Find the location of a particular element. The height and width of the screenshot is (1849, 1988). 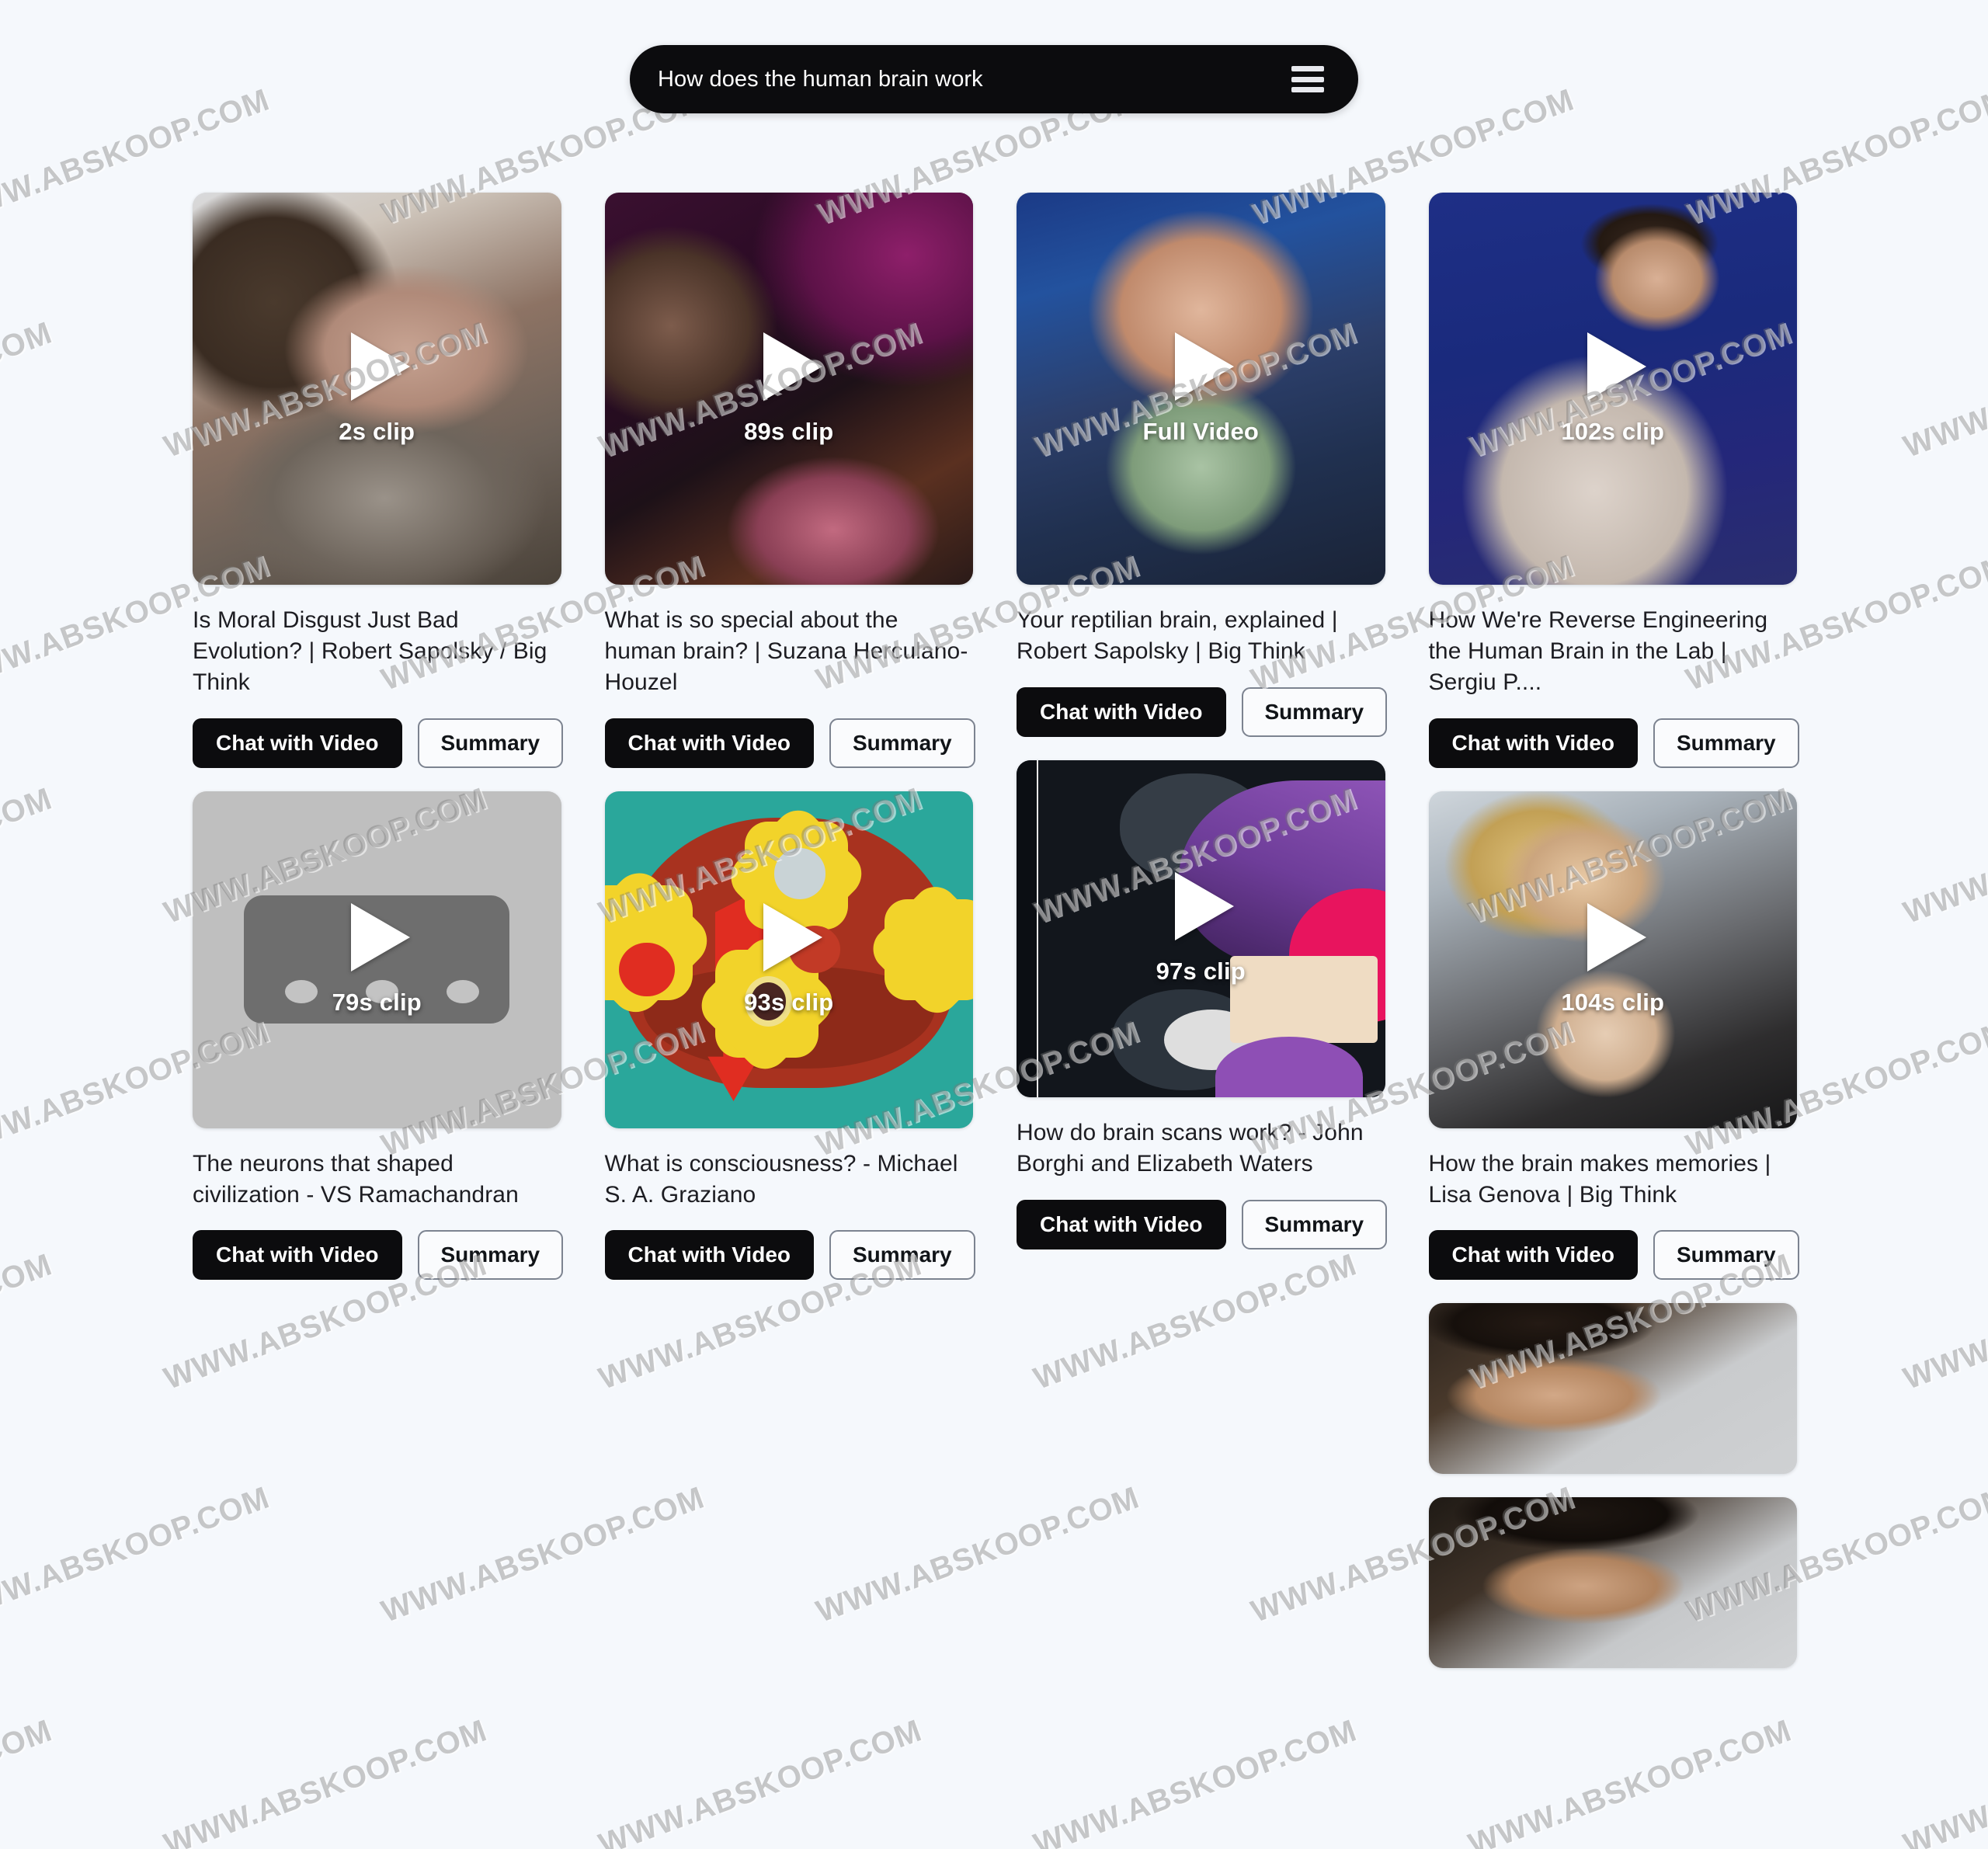

clip-duration-label: 79s clip is located at coordinates (377, 1002).